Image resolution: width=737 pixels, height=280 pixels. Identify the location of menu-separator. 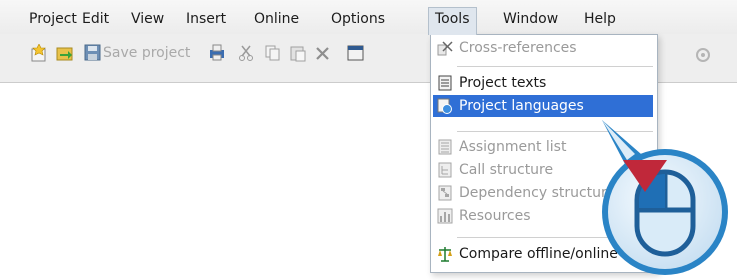
(555, 66).